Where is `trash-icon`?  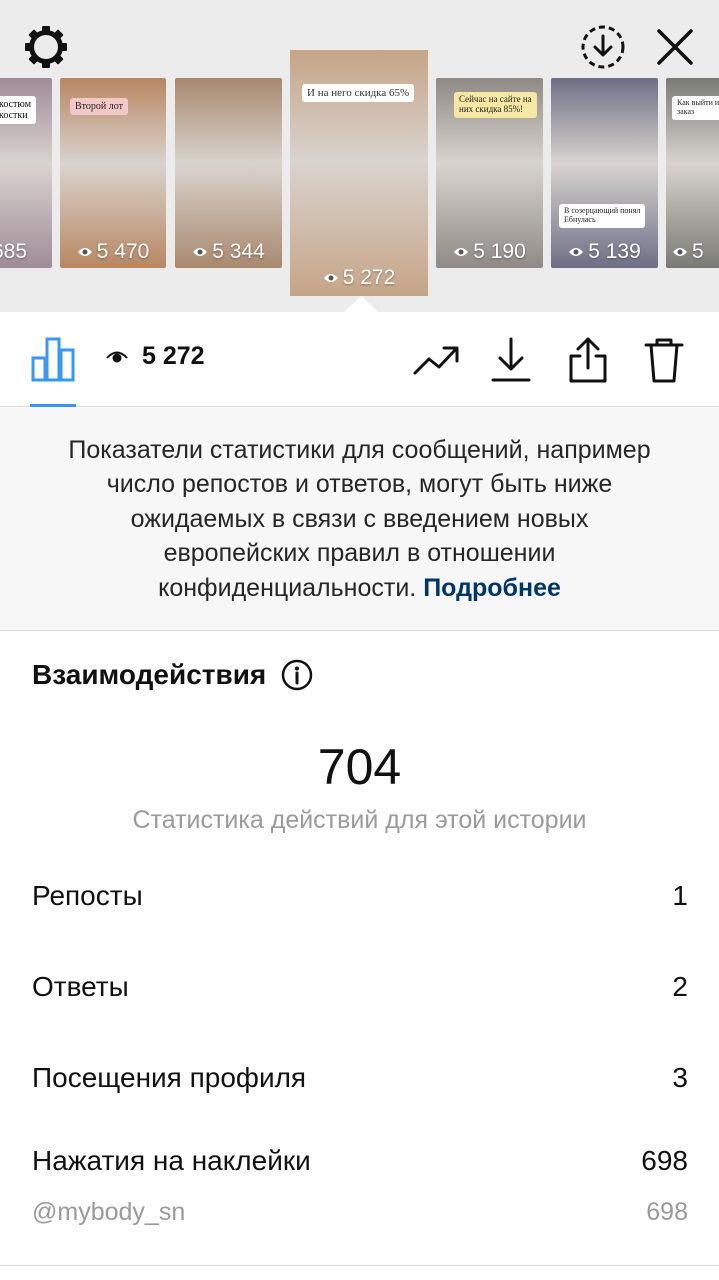
trash-icon is located at coordinates (664, 360).